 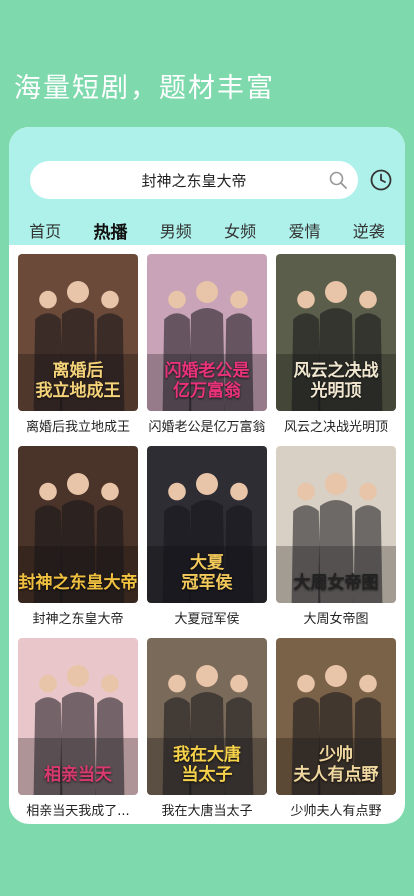 What do you see at coordinates (336, 716) in the screenshot?
I see `drama-poster: 少帅 夫人有点野` at bounding box center [336, 716].